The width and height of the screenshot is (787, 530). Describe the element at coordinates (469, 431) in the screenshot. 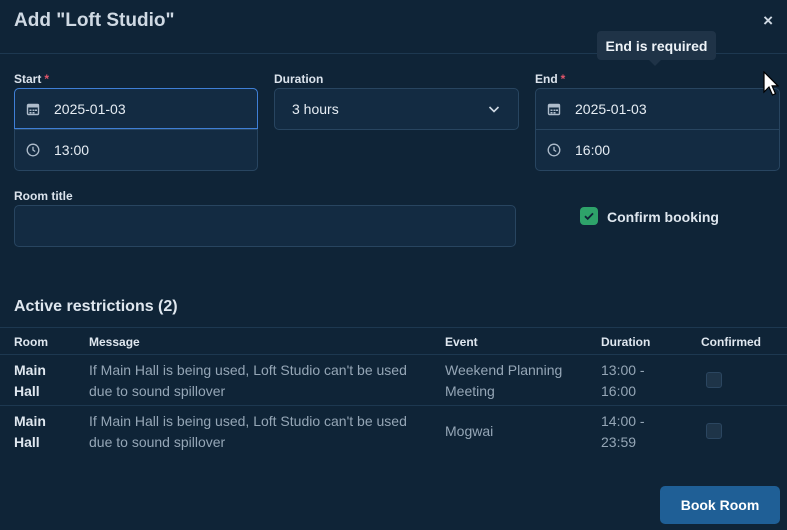

I see `row-event: Mogwai` at that location.